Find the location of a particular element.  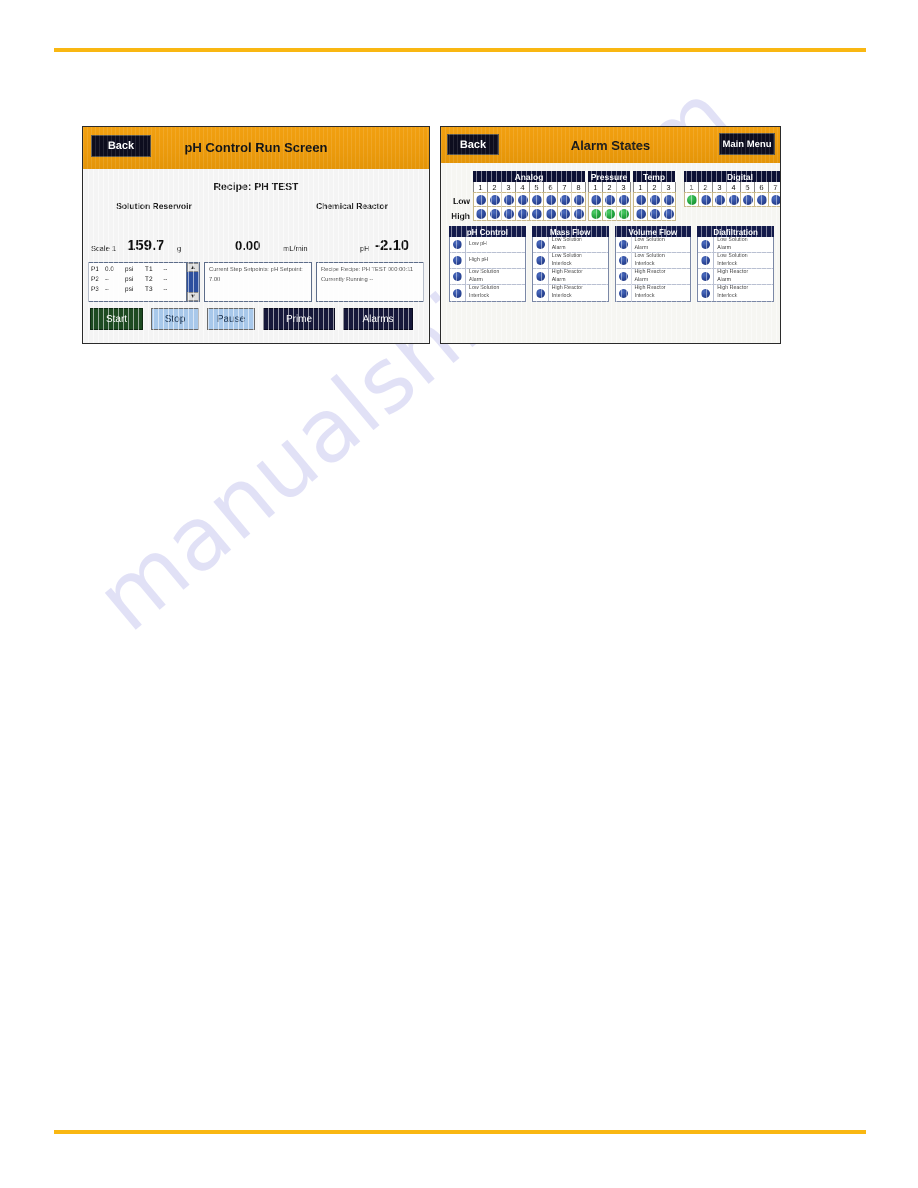

pressure-value: -- is located at coordinates (107, 289).